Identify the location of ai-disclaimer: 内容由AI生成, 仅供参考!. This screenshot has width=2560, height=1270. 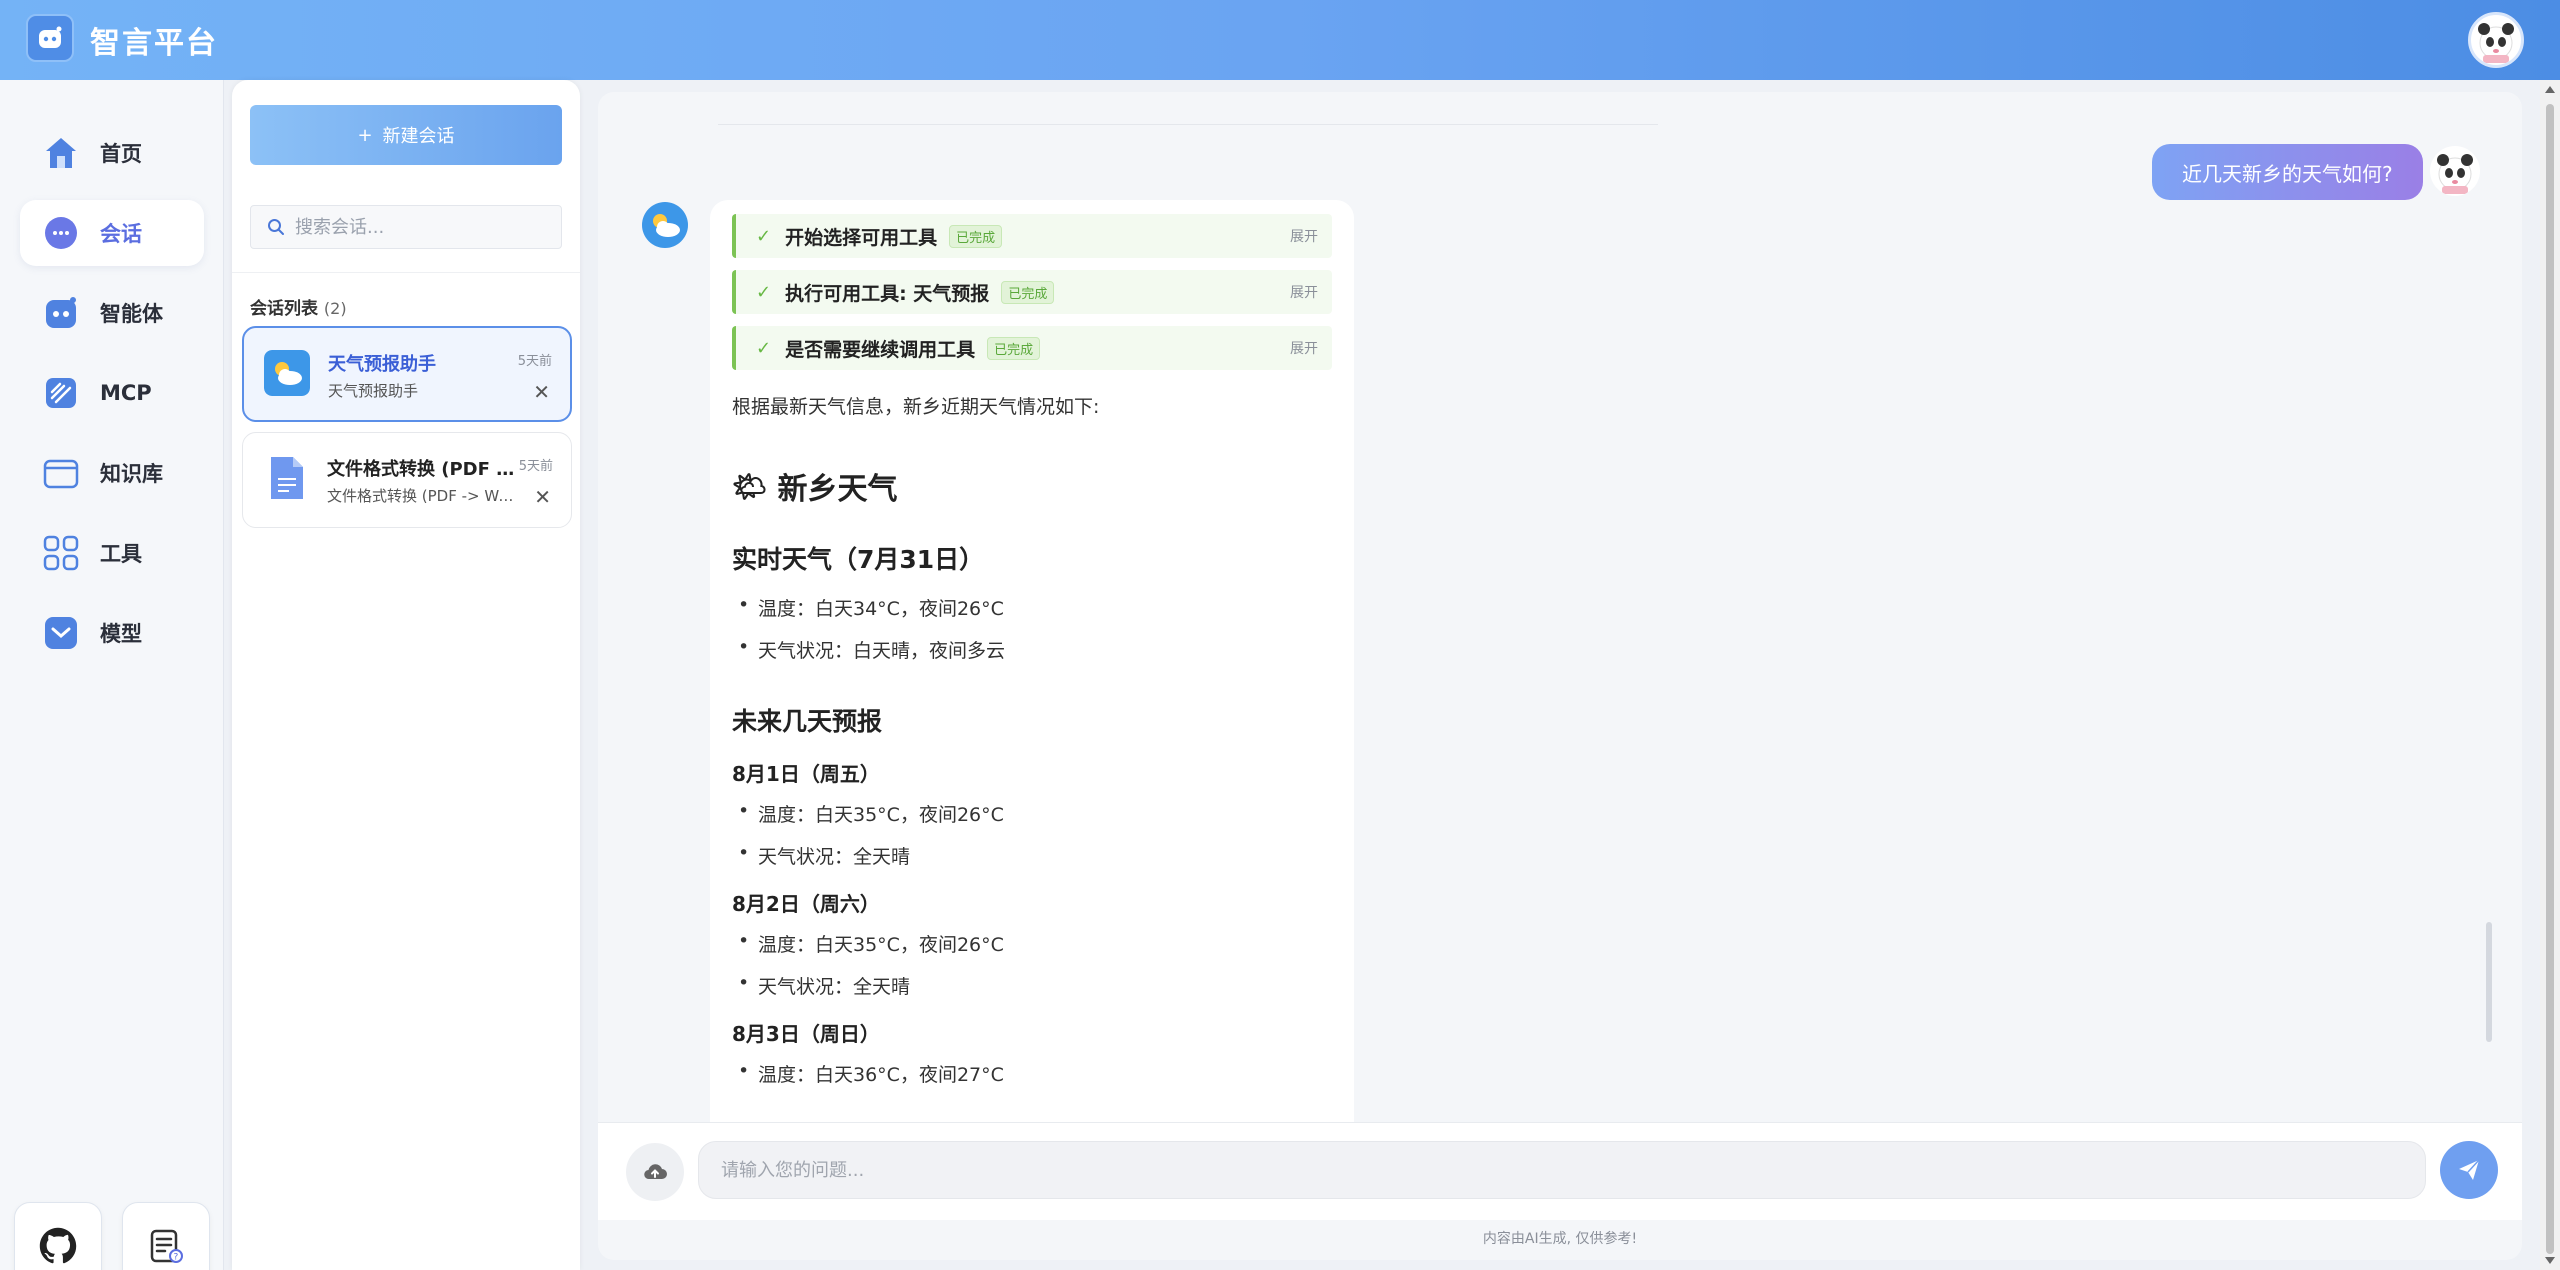
(1560, 1239).